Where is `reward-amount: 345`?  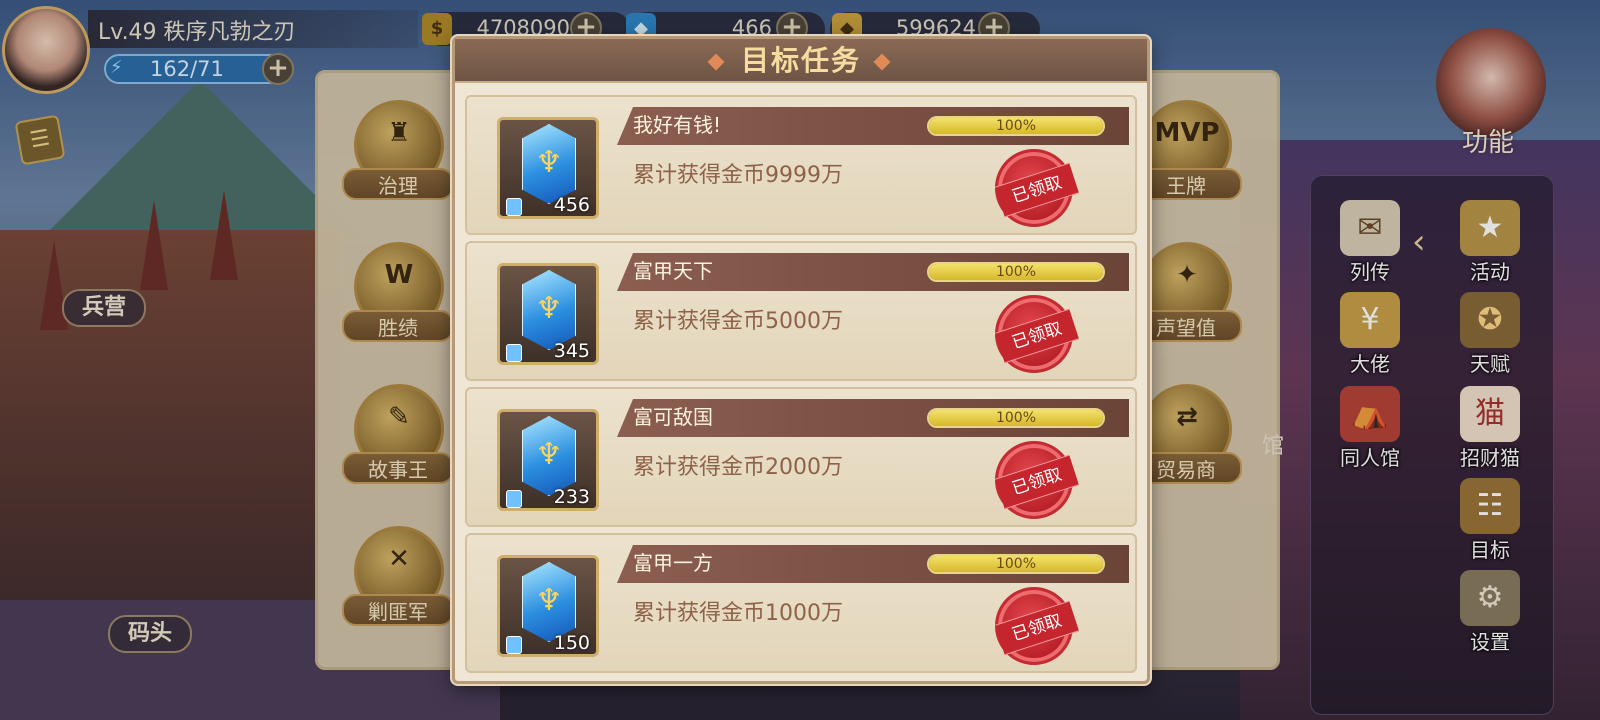
reward-amount: 345 is located at coordinates (571, 351).